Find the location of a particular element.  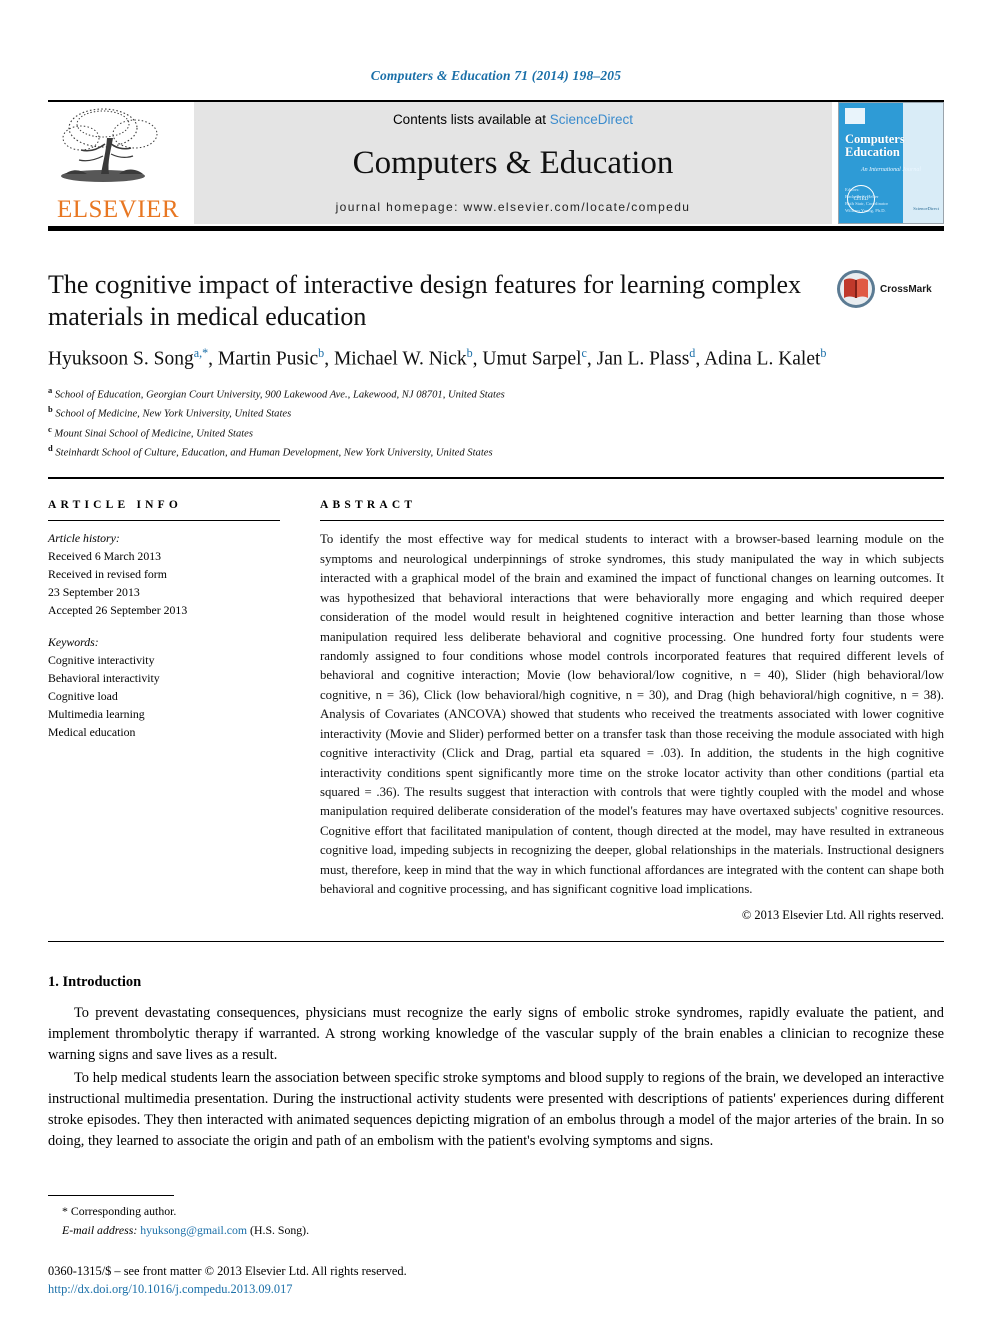

contents-prefix: Contents lists available at is located at coordinates (471, 119).